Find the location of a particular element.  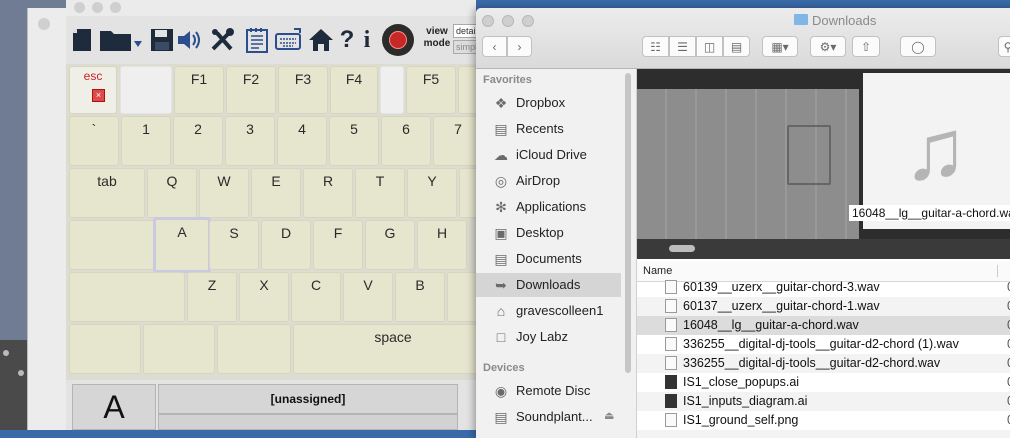

key-1: 1 is located at coordinates (146, 141).